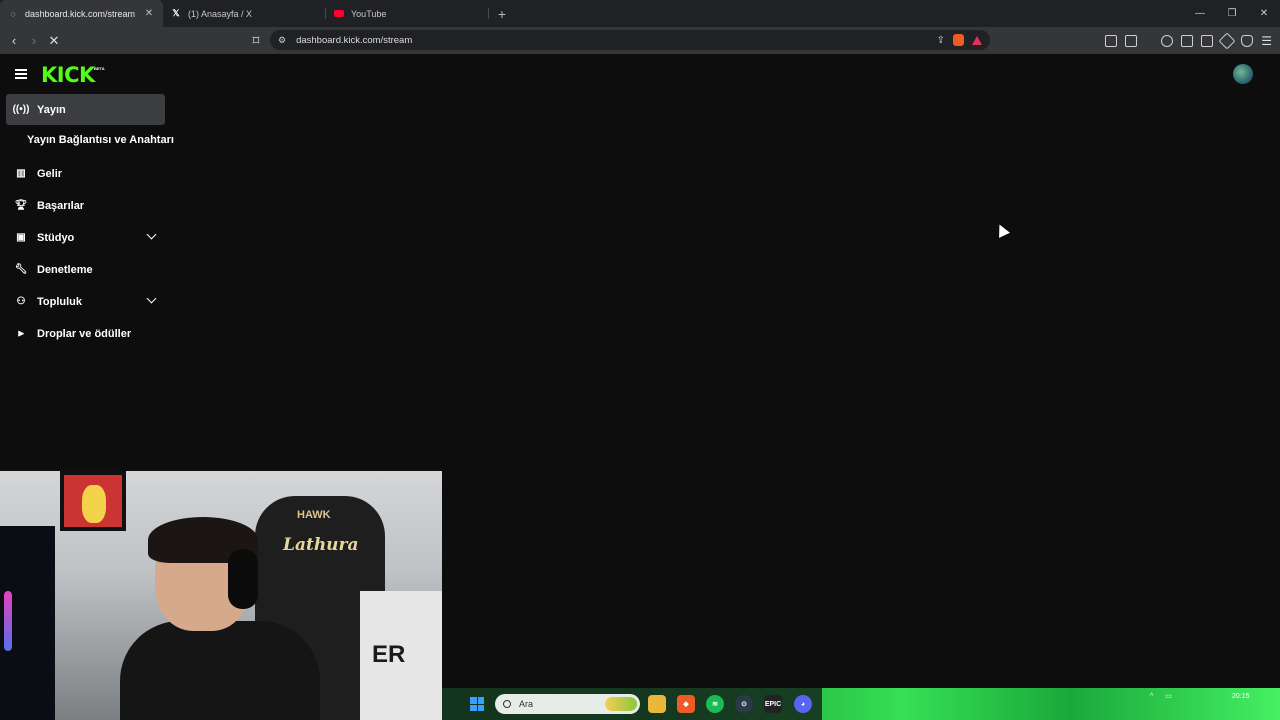 Image resolution: width=1280 pixels, height=720 pixels. Describe the element at coordinates (1247, 40) in the screenshot. I see `vpn-icon` at that location.